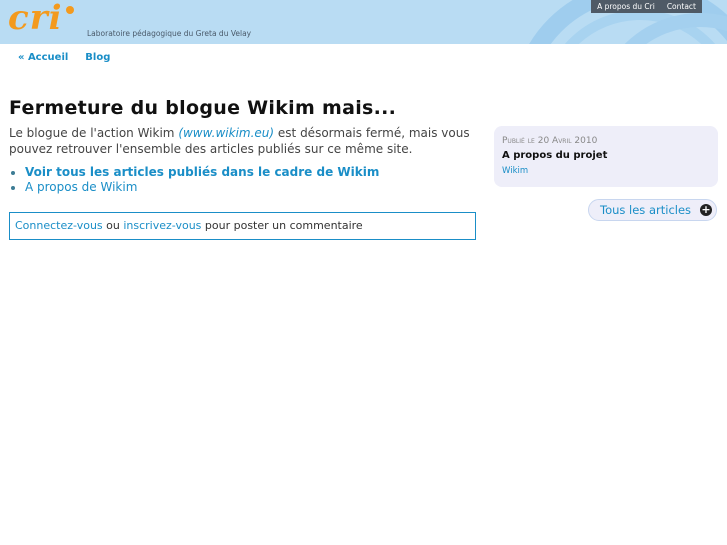  What do you see at coordinates (250, 187) in the screenshot?
I see `list-item: A propos de Wikim` at bounding box center [250, 187].